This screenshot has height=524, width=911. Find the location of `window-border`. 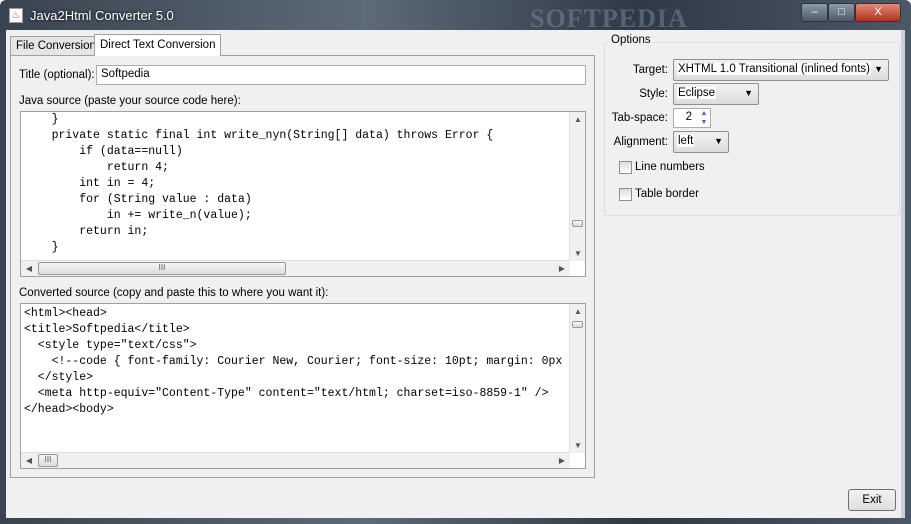

window-border is located at coordinates (903, 274).